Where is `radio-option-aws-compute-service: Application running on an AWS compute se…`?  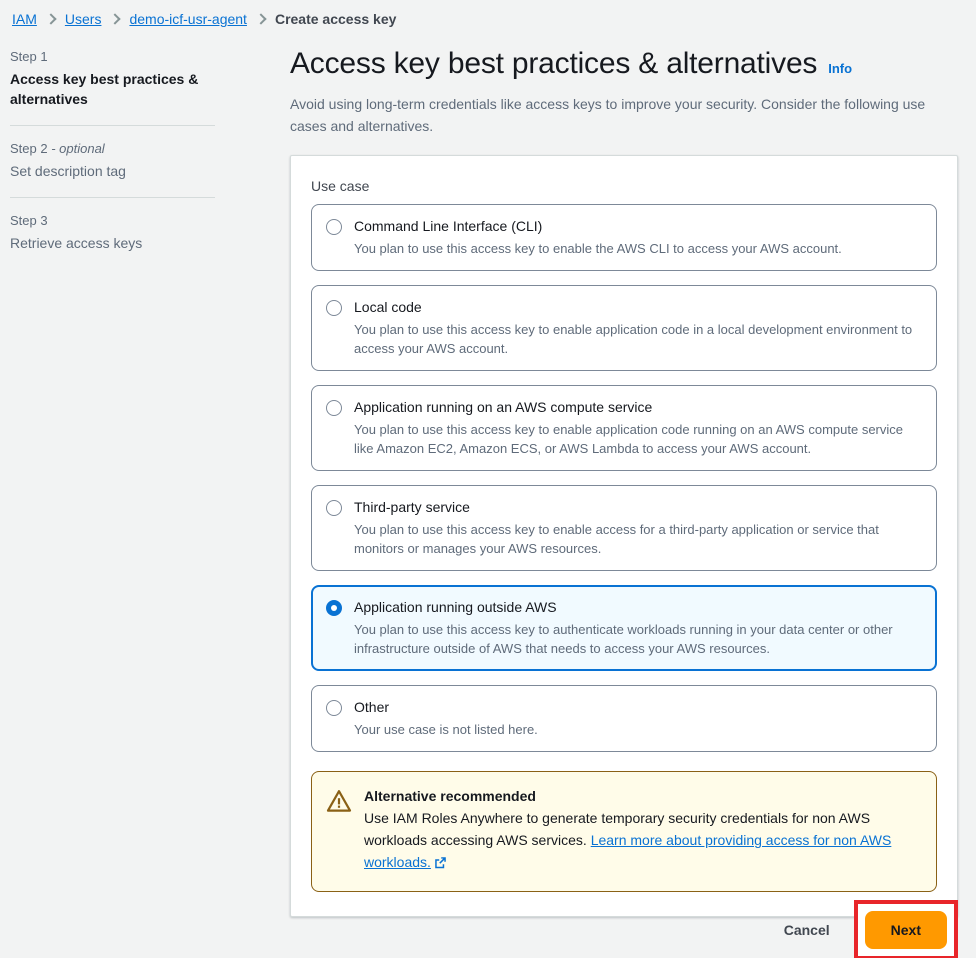
radio-option-aws-compute-service: Application running on an AWS compute se… is located at coordinates (624, 428).